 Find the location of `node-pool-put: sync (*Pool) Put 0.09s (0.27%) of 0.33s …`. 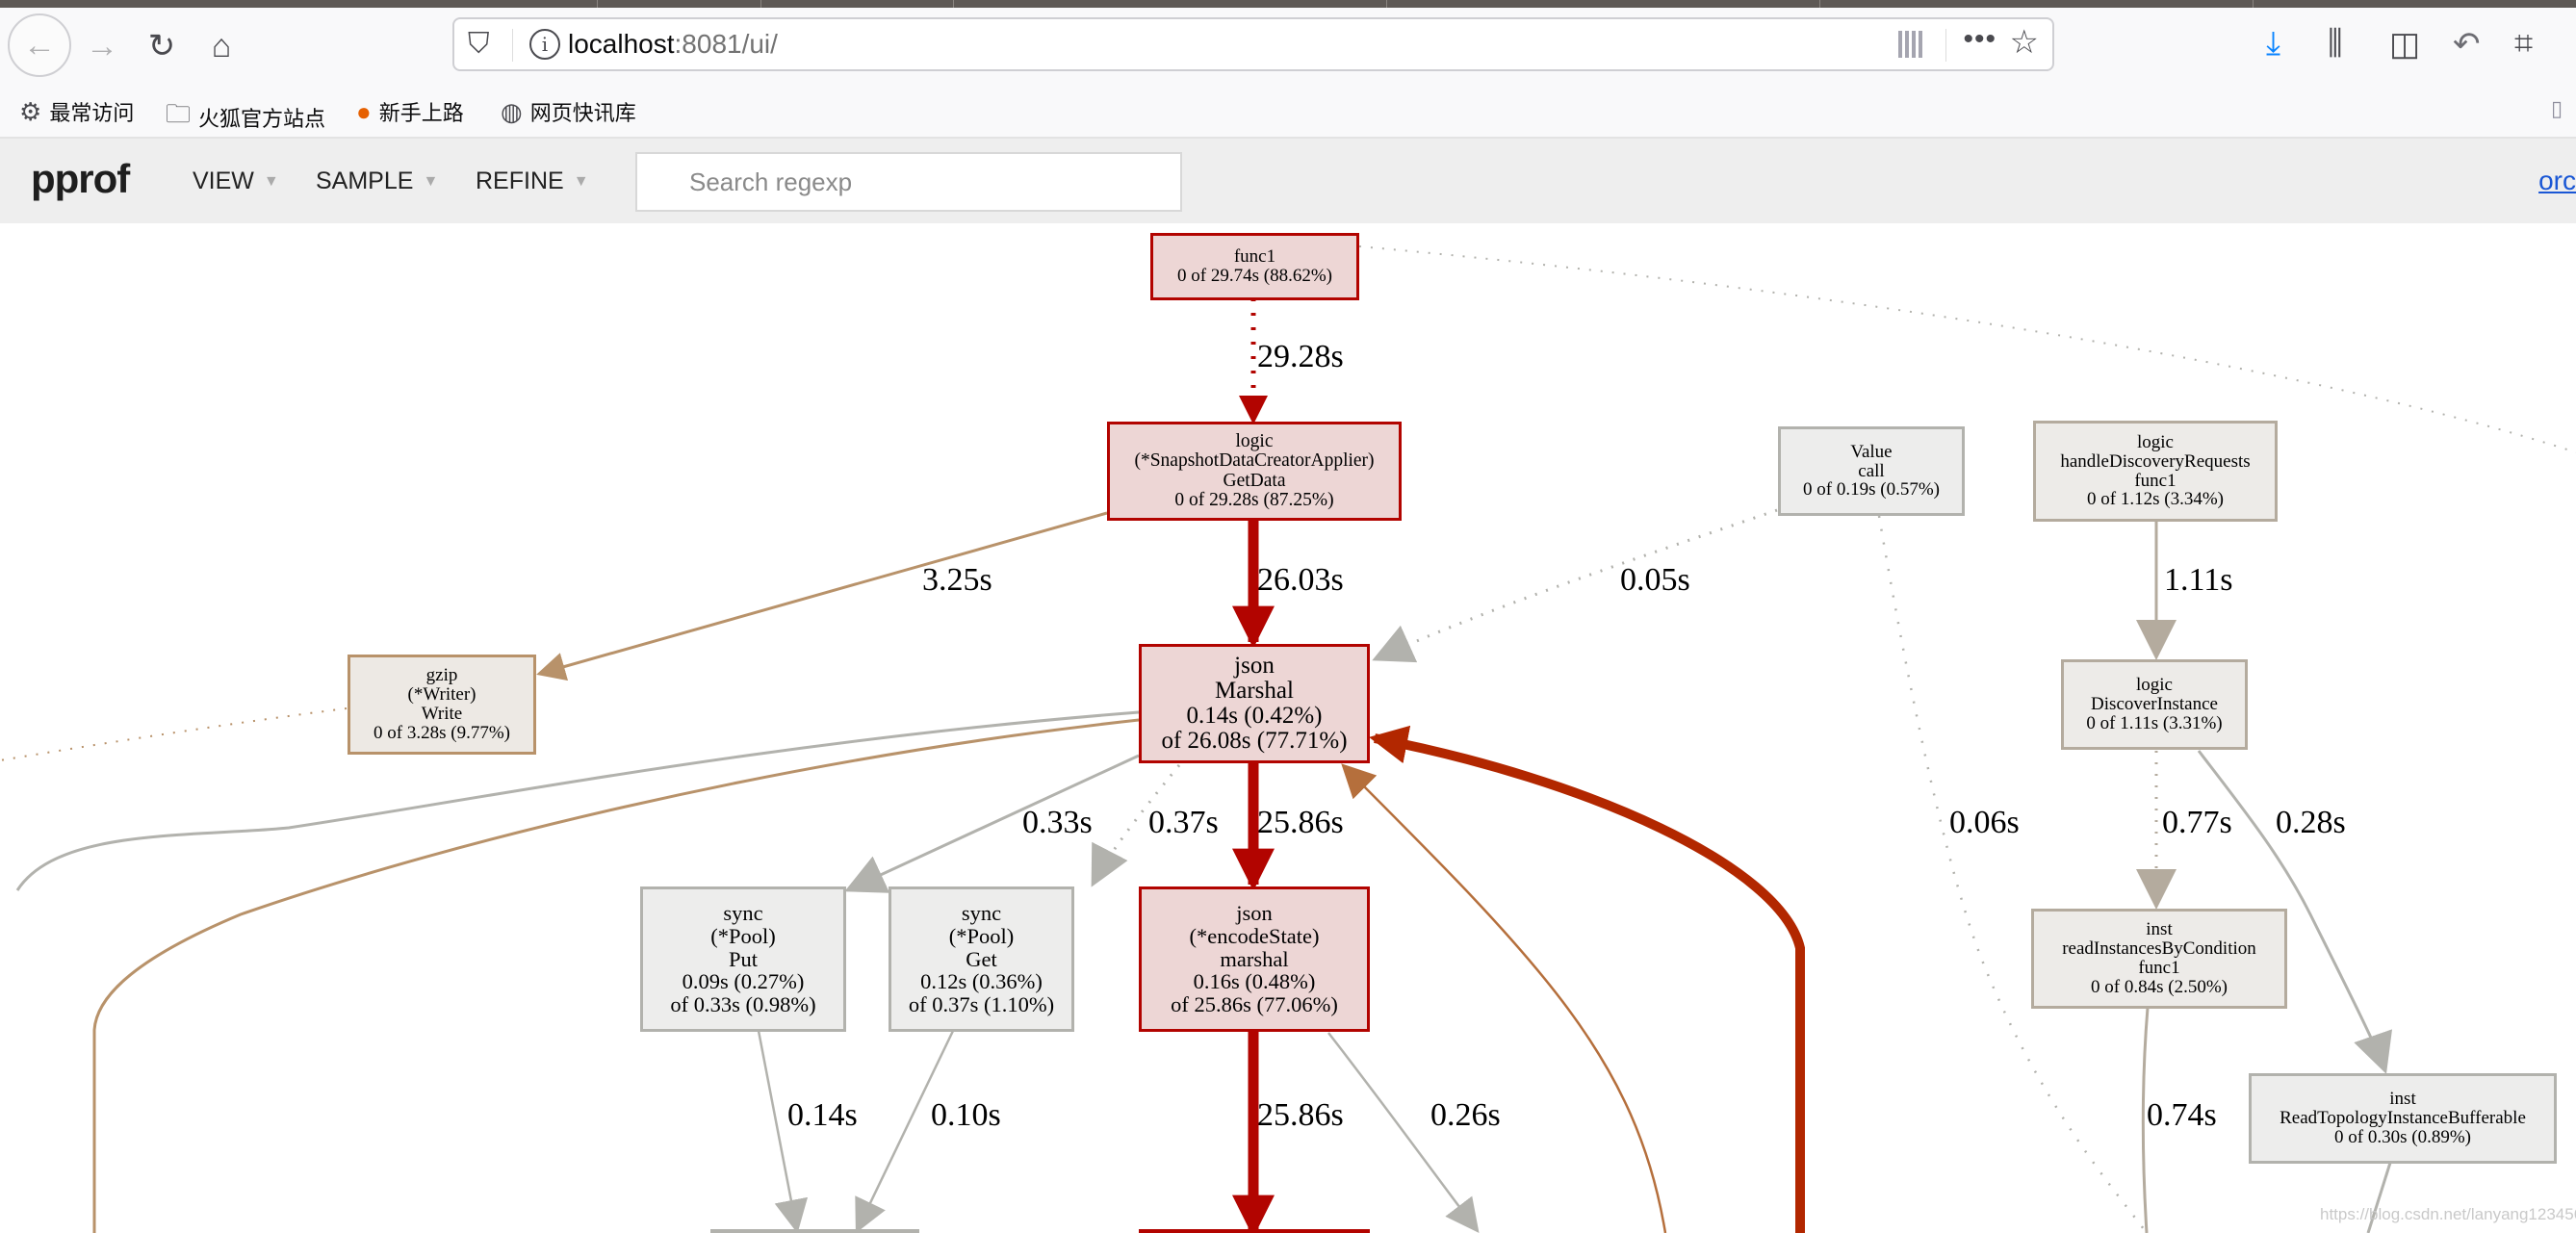

node-pool-put: sync (*Pool) Put 0.09s (0.27%) of 0.33s … is located at coordinates (743, 959).